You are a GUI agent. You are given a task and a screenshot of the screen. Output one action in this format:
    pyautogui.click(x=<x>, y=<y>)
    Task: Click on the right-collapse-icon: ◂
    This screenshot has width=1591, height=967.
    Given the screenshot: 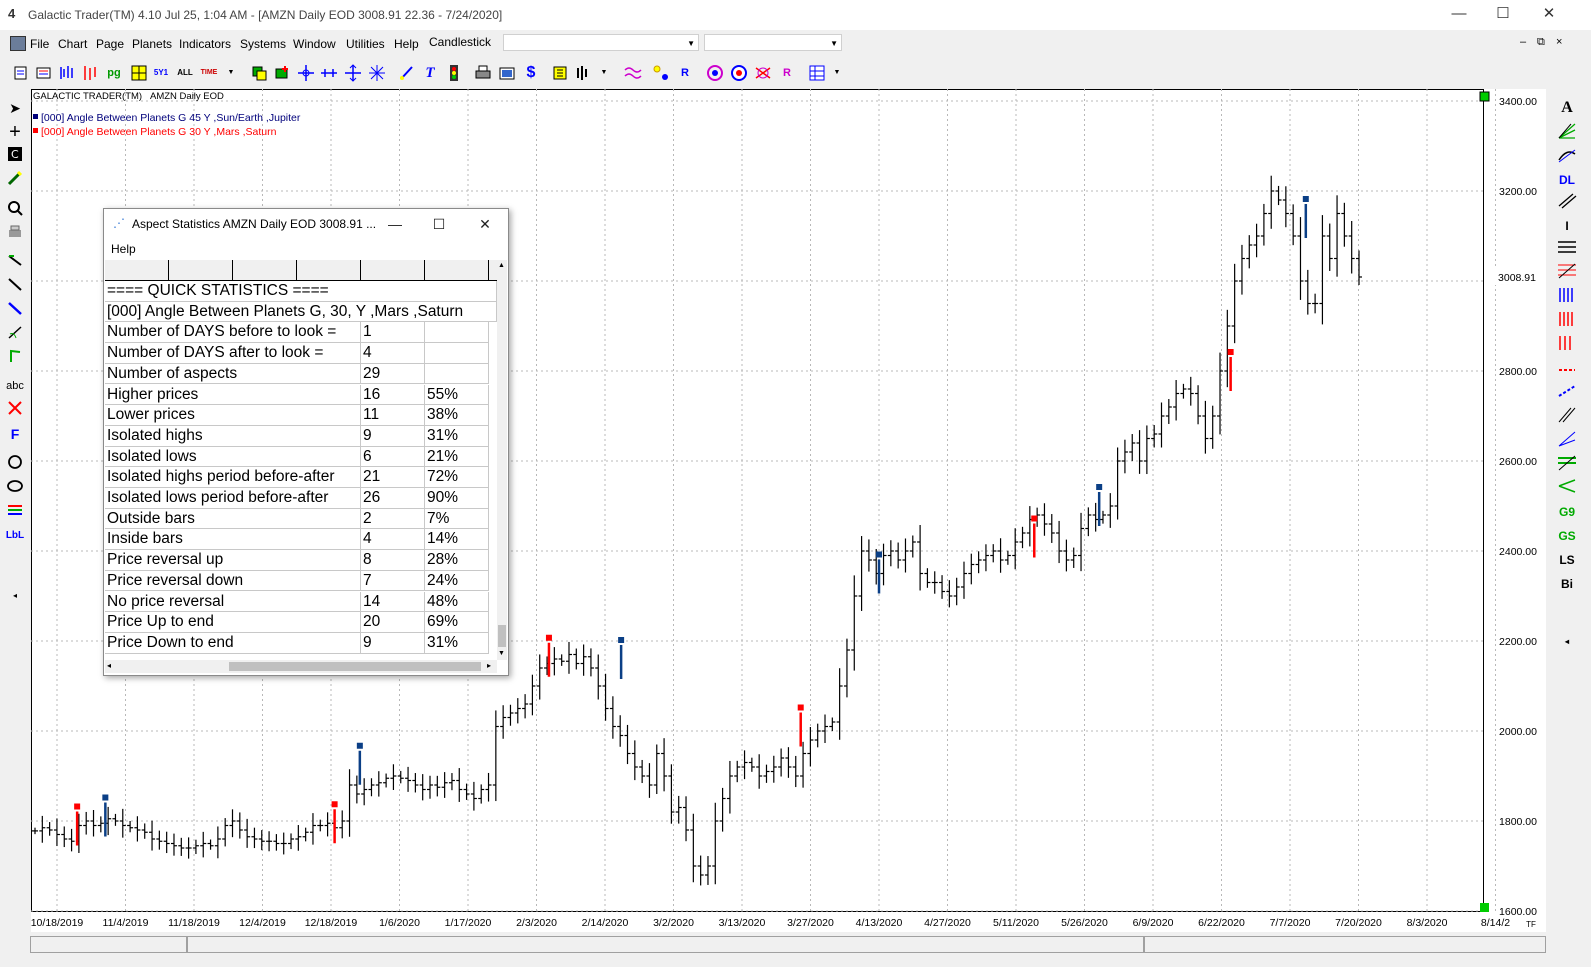 What is the action you would take?
    pyautogui.click(x=1567, y=642)
    